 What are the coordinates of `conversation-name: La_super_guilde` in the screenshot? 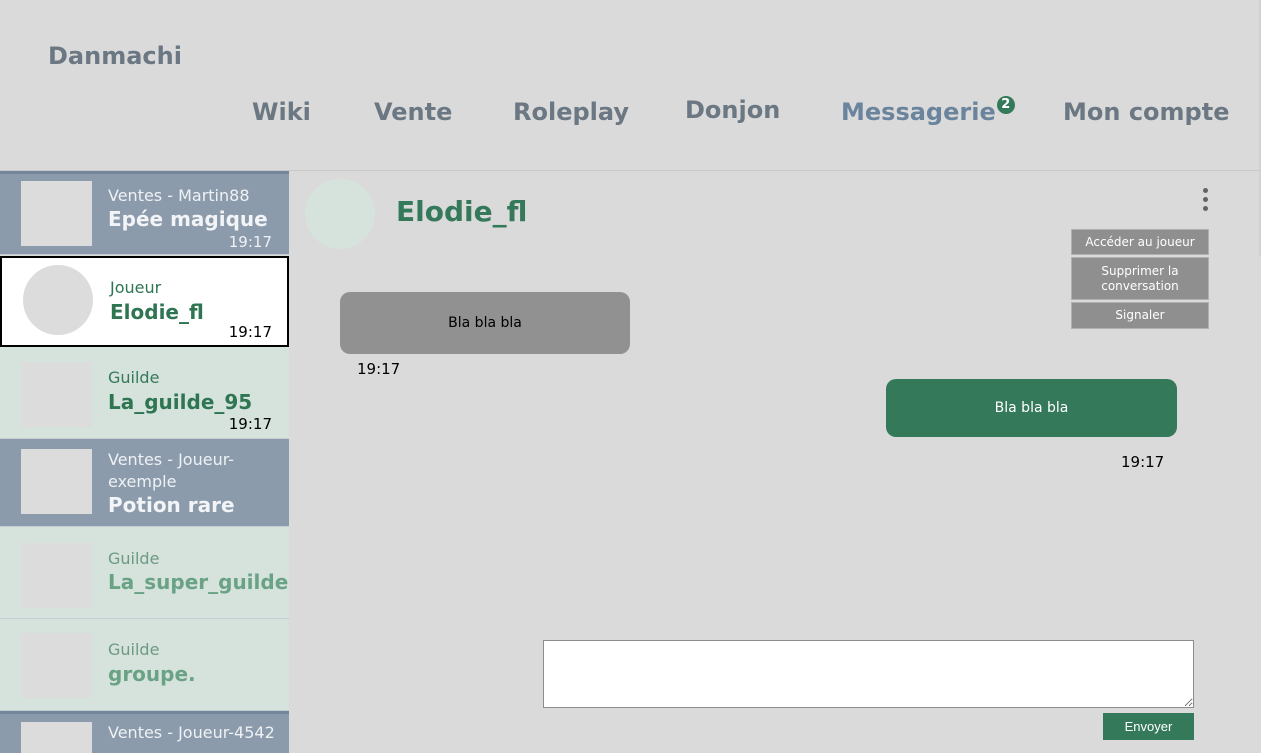 It's located at (198, 582).